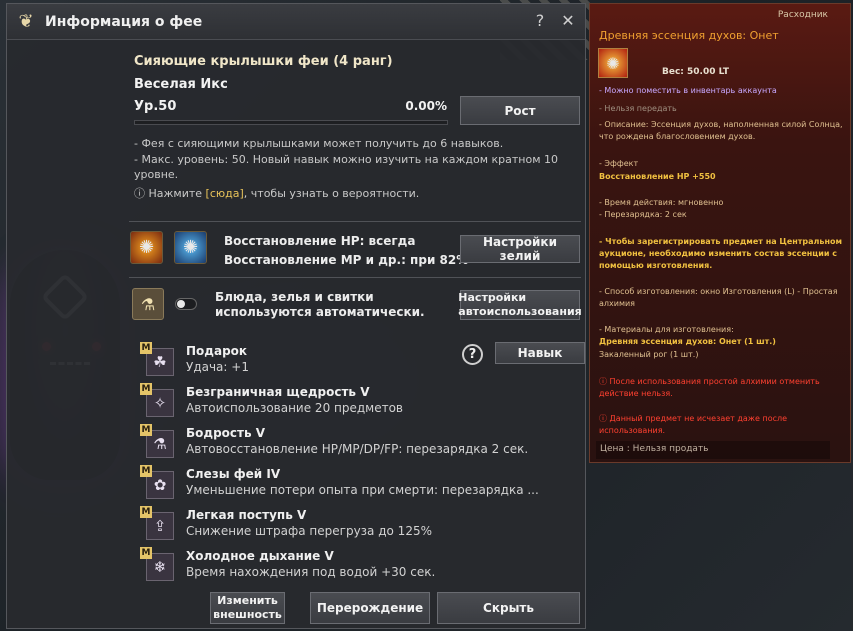 This screenshot has width=853, height=631. I want to click on skill-name: Подарок, so click(217, 351).